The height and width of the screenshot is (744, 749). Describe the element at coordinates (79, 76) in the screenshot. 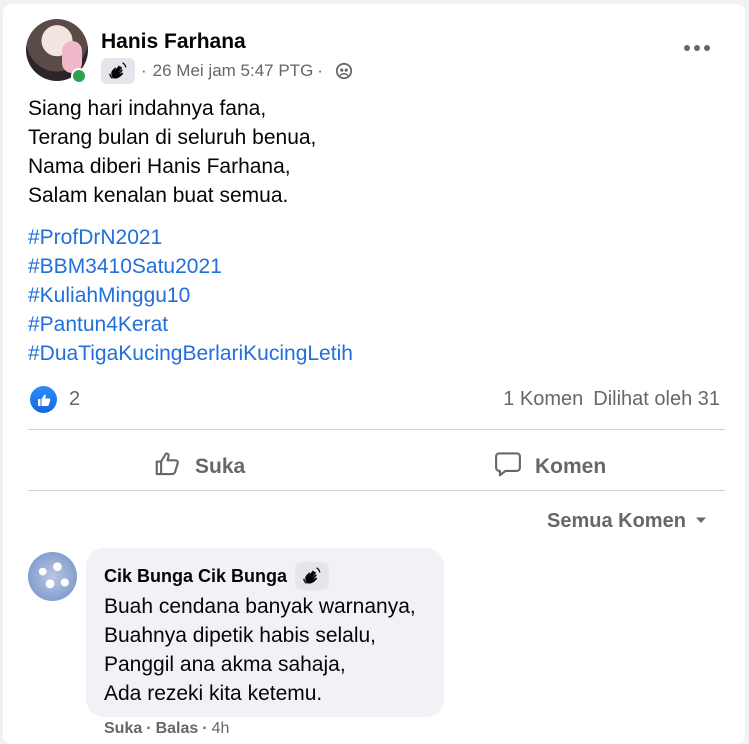

I see `online-status-dot` at that location.